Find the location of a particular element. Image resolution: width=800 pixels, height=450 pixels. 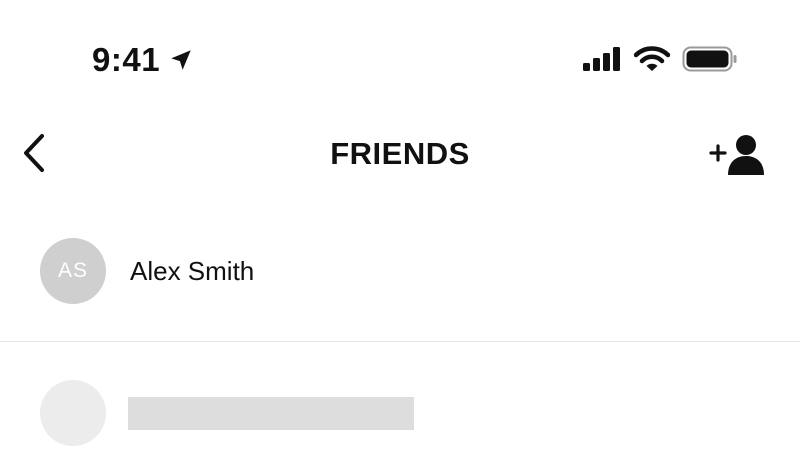

battery-icon is located at coordinates (710, 61).